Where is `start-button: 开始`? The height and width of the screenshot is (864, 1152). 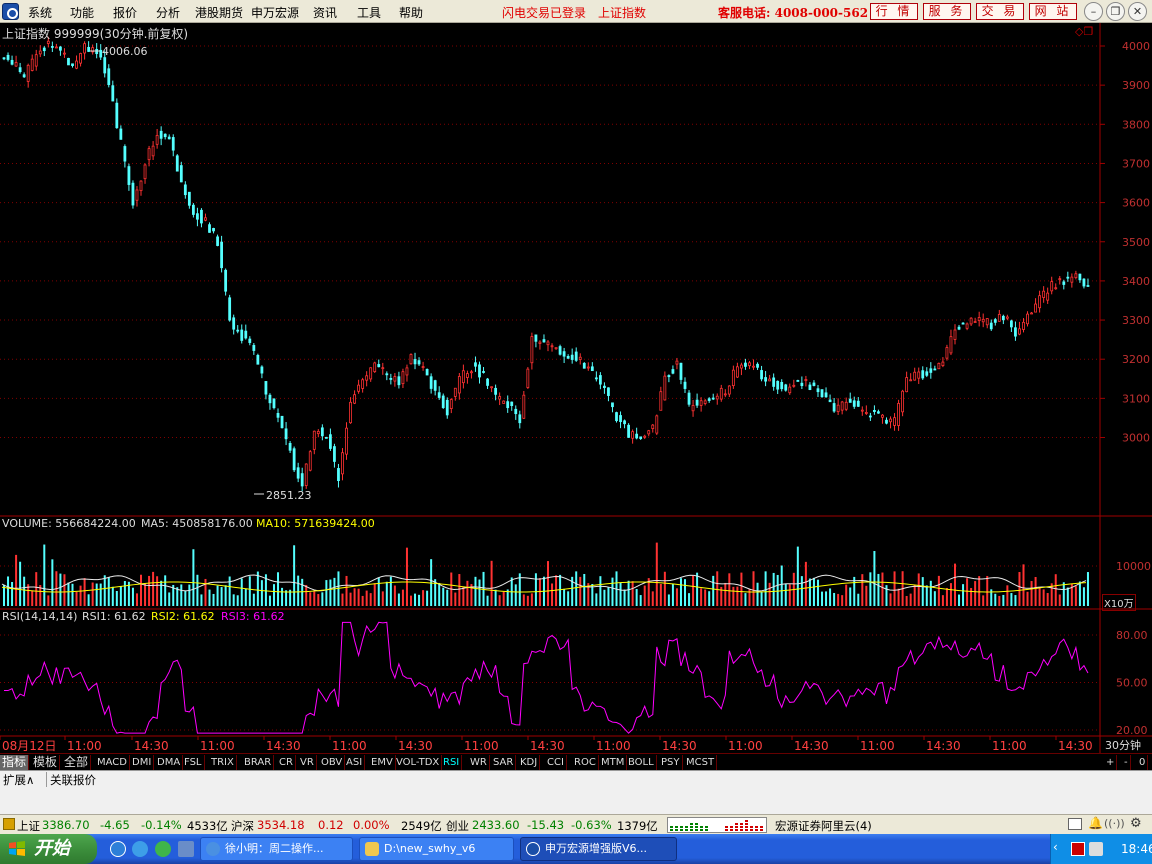 start-button: 开始 is located at coordinates (48, 849).